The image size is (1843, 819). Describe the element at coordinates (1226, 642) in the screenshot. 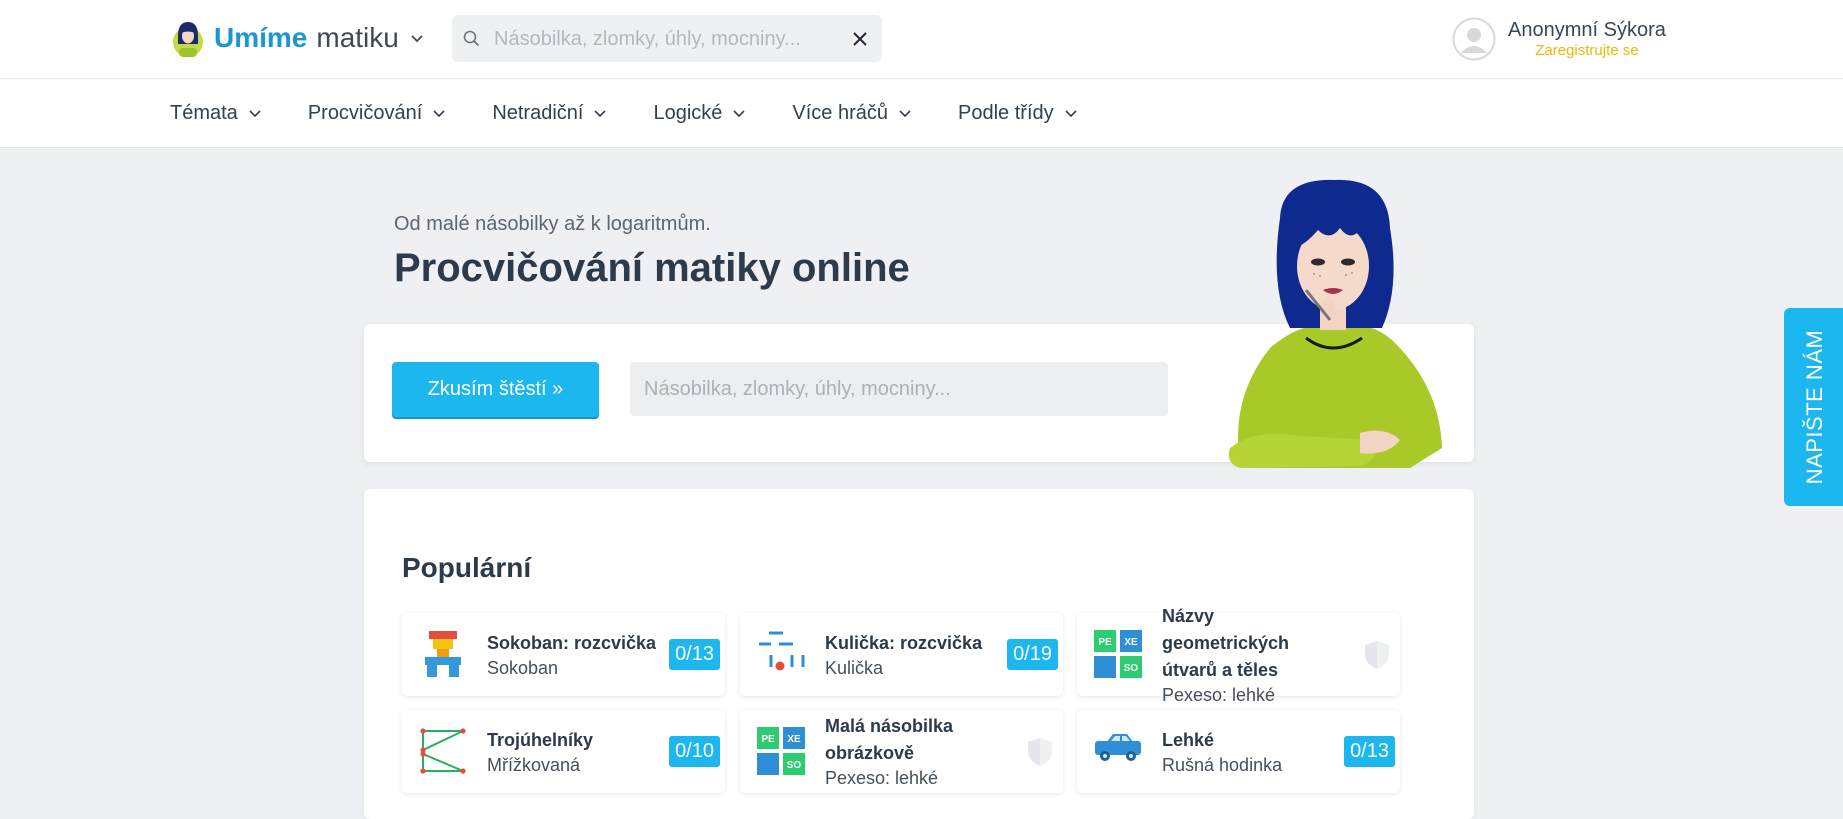

I see `tile-title: Názvy geometrických útvarů a těles` at that location.